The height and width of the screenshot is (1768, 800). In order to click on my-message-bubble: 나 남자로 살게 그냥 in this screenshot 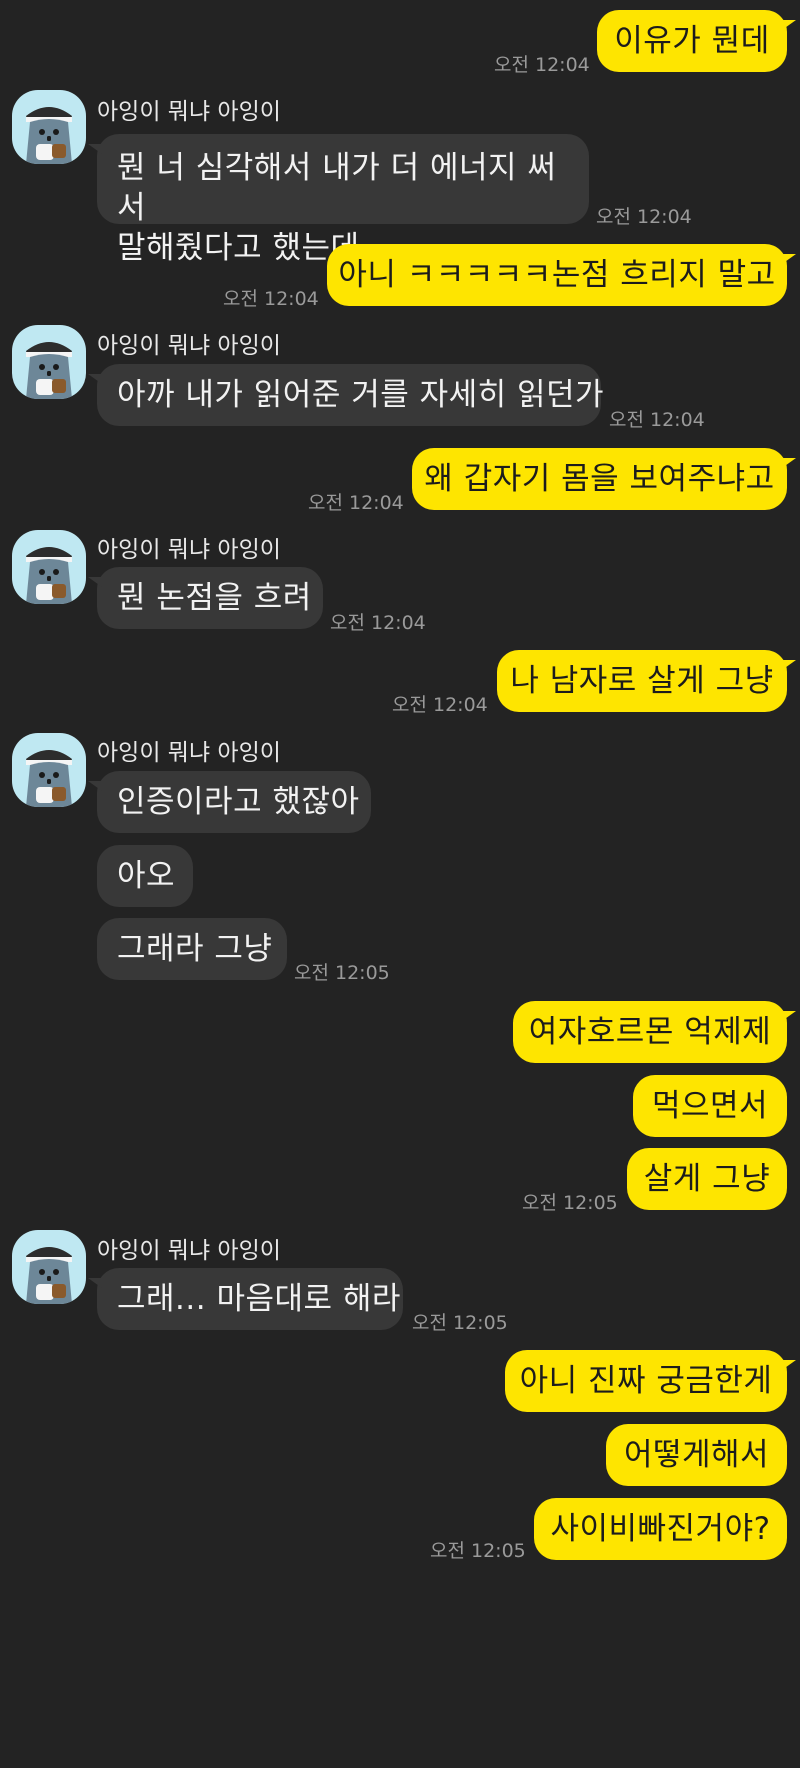, I will do `click(646, 681)`.